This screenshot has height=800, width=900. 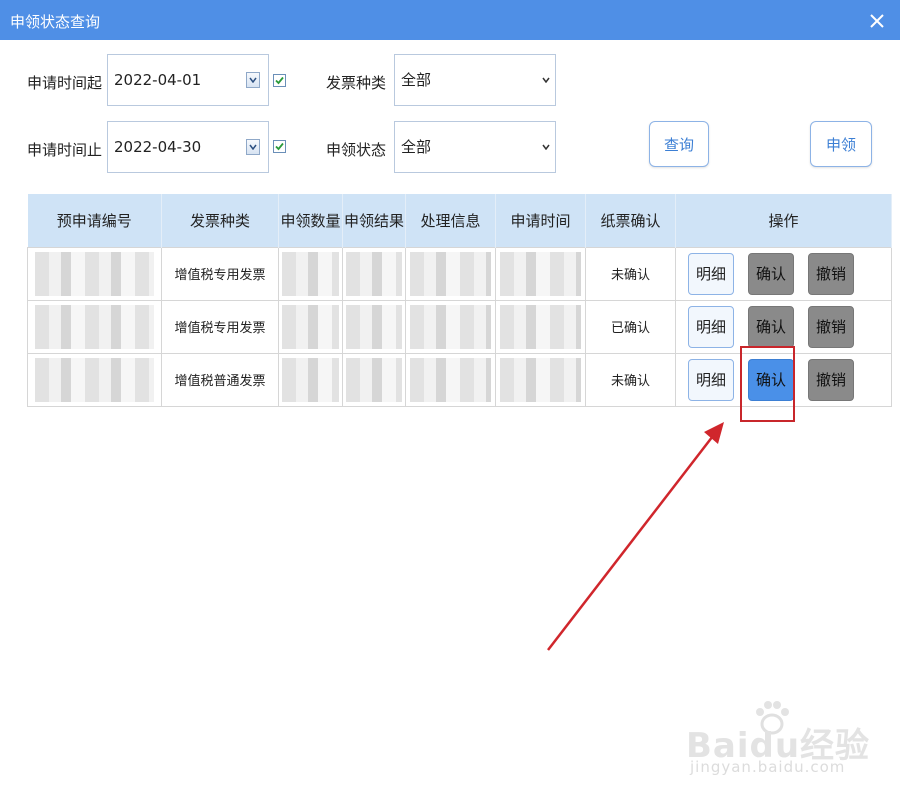 What do you see at coordinates (781, 740) in the screenshot?
I see `baidu-watermark: Baidu经验 jingyan.baidu.com` at bounding box center [781, 740].